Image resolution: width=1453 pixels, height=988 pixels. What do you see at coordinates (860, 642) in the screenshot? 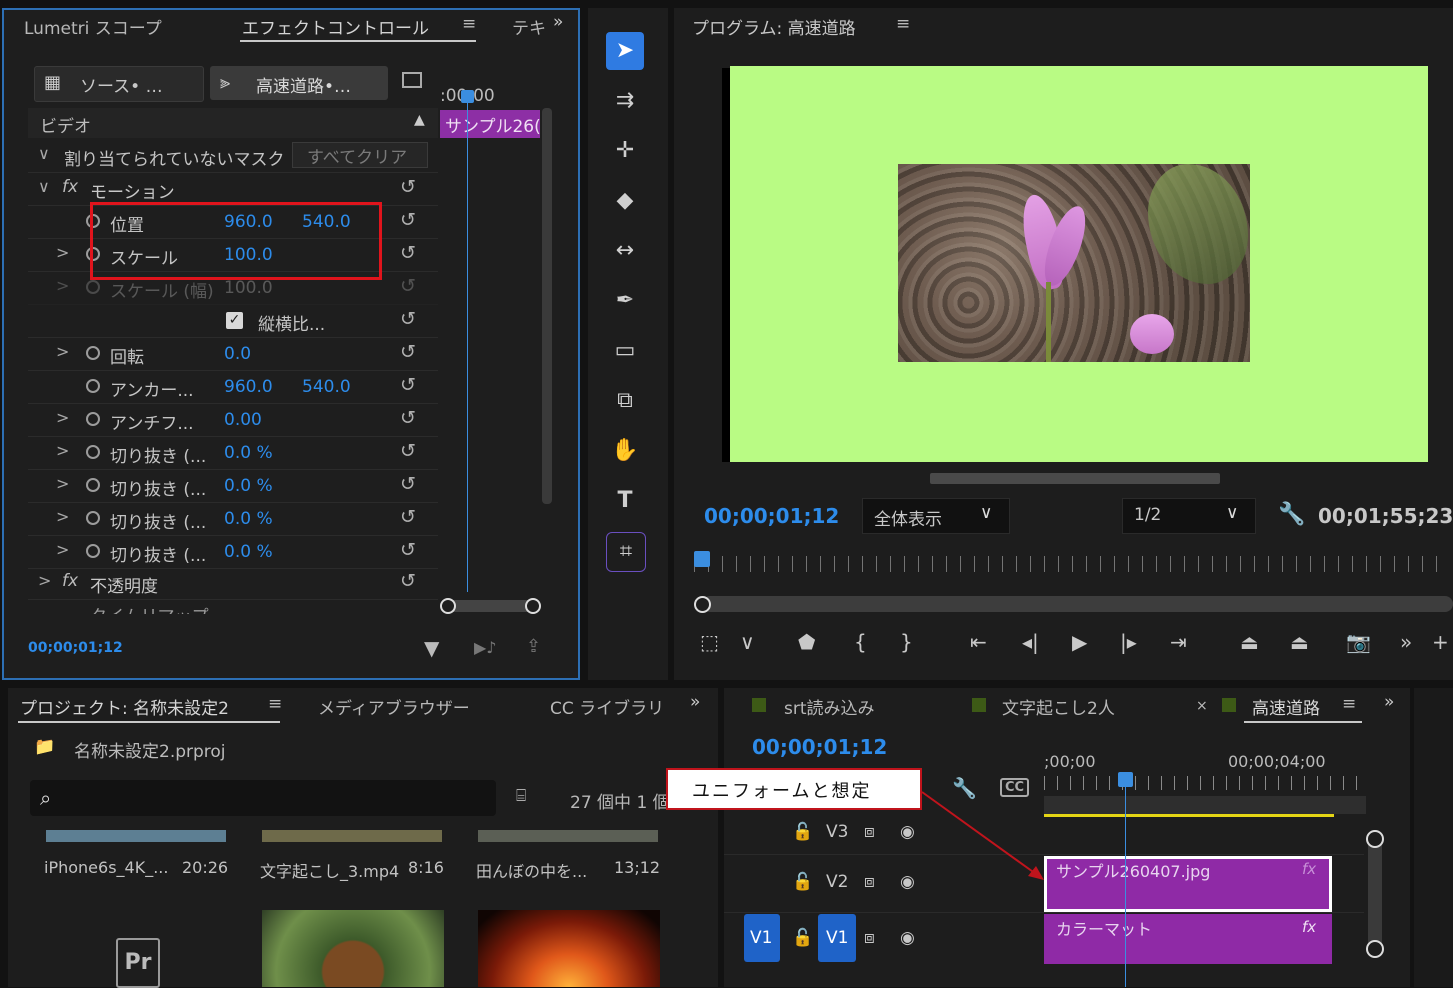
I see `mark-in-icon: {` at bounding box center [860, 642].